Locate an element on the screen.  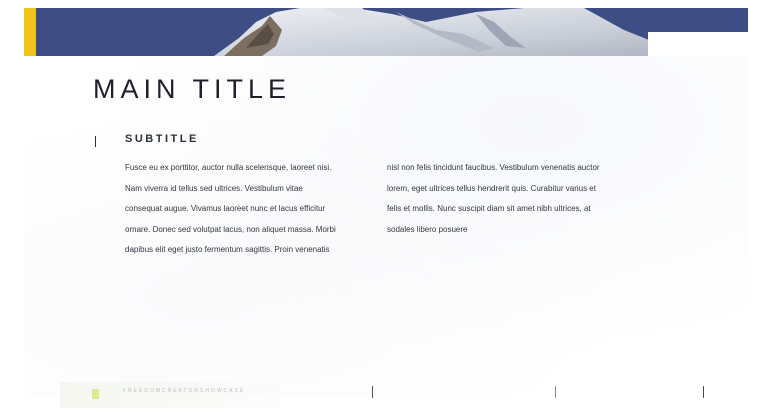
mountain-photo is located at coordinates (481, 32).